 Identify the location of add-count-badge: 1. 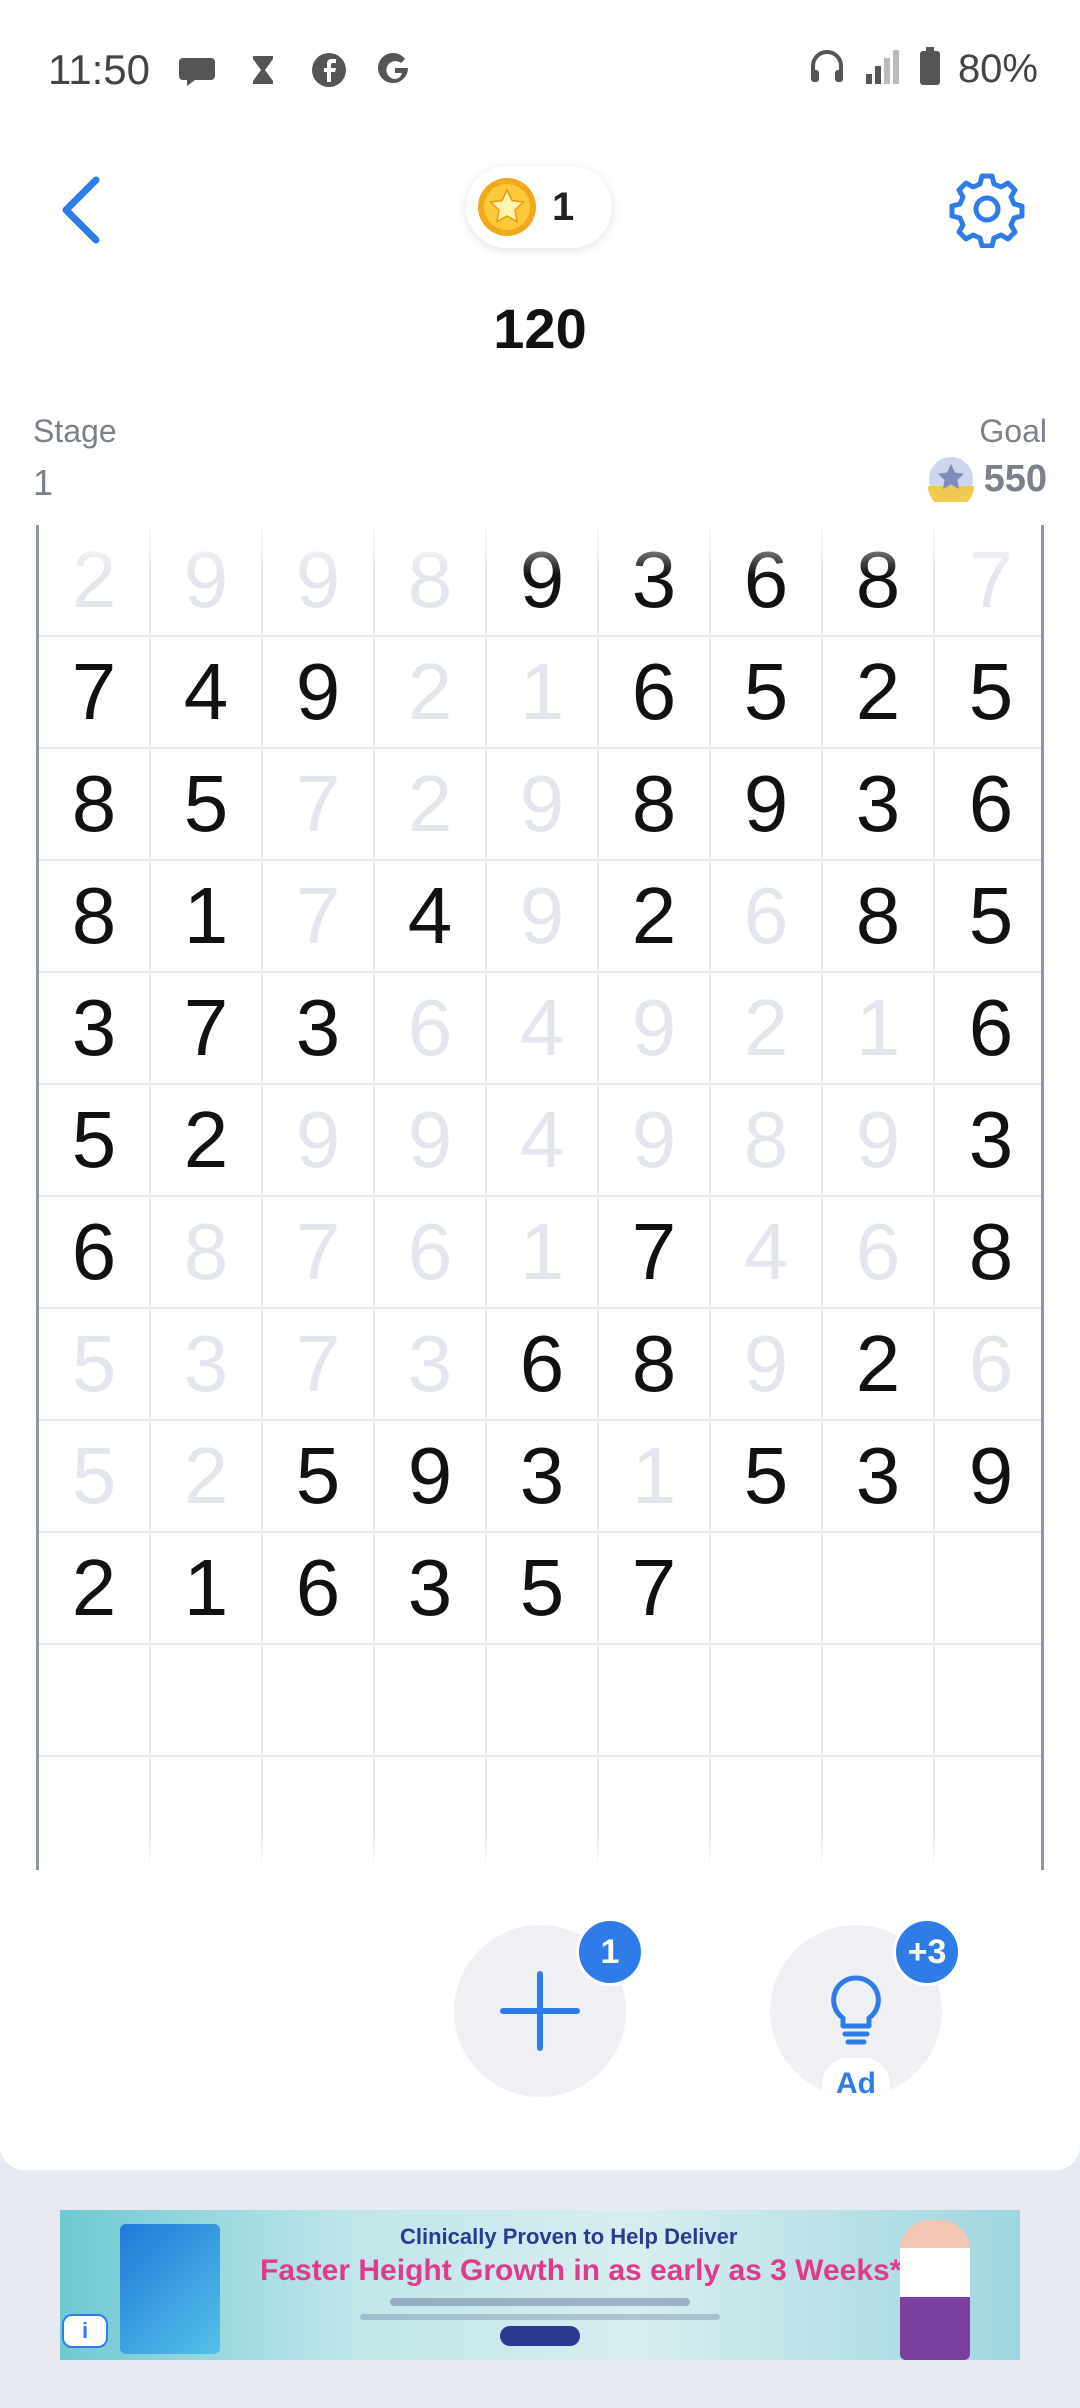
(610, 1952).